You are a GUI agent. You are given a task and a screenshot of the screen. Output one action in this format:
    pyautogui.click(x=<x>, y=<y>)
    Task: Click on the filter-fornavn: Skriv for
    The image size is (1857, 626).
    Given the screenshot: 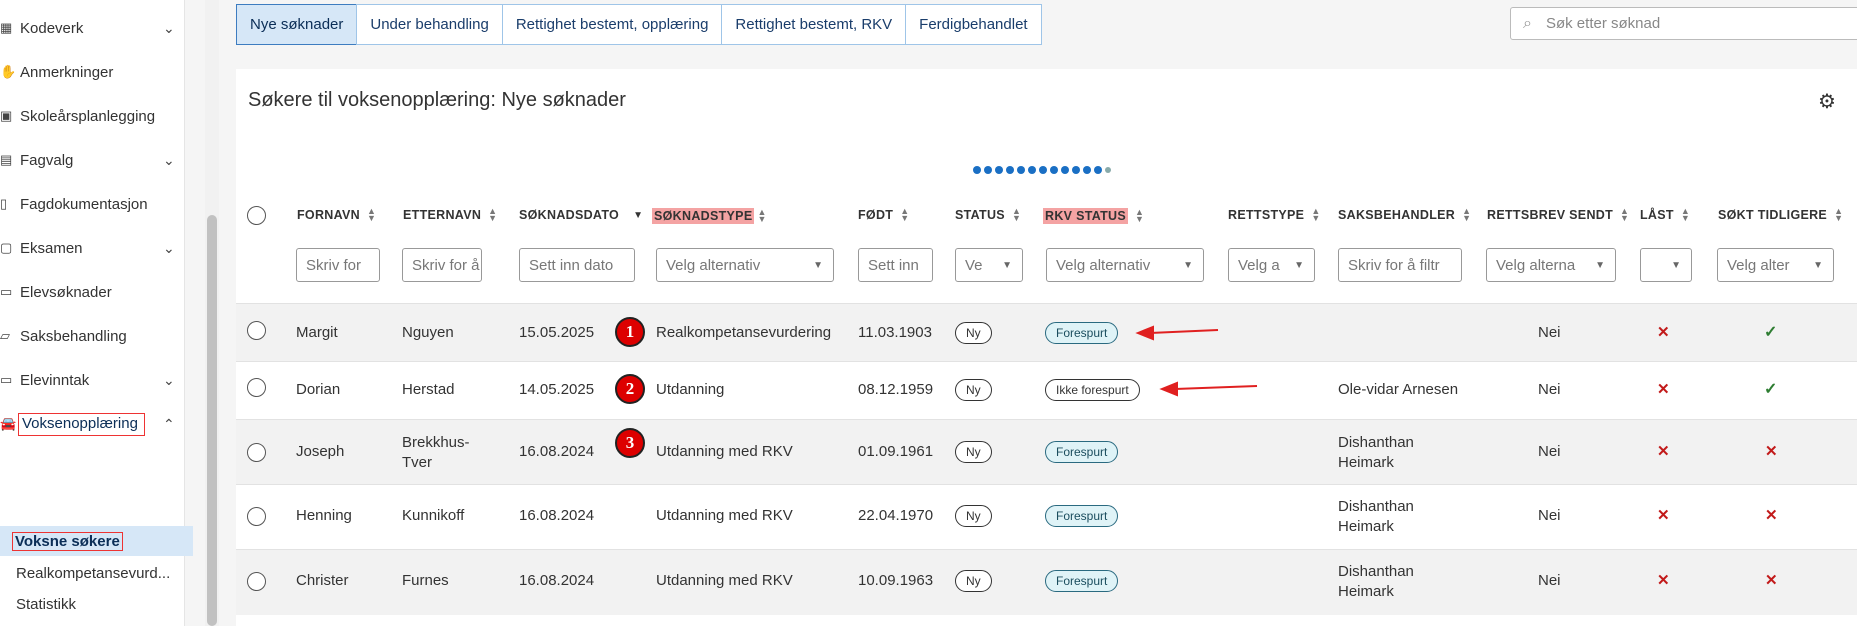 What is the action you would take?
    pyautogui.click(x=338, y=265)
    